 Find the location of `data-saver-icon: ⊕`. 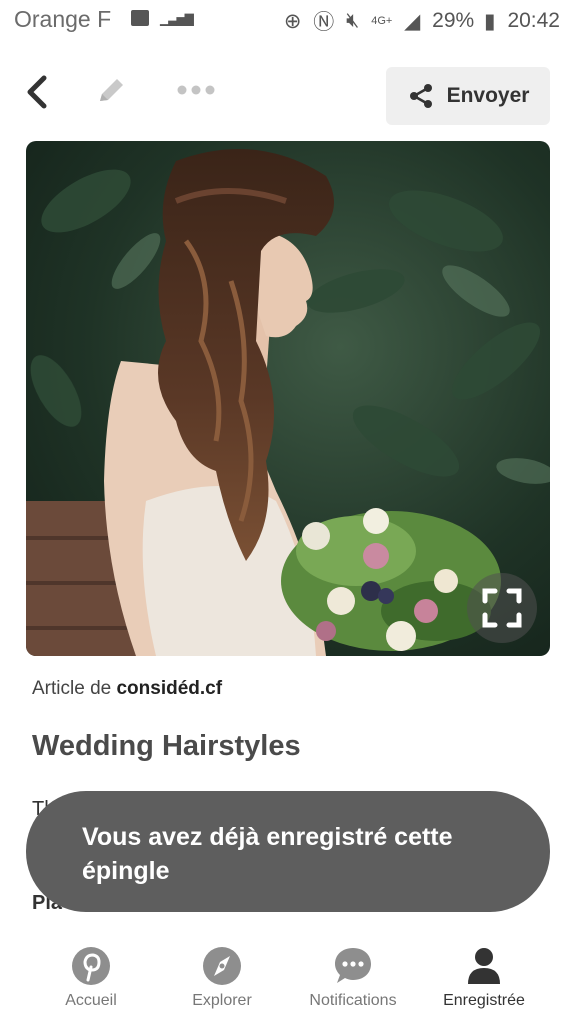

data-saver-icon: ⊕ is located at coordinates (292, 21).